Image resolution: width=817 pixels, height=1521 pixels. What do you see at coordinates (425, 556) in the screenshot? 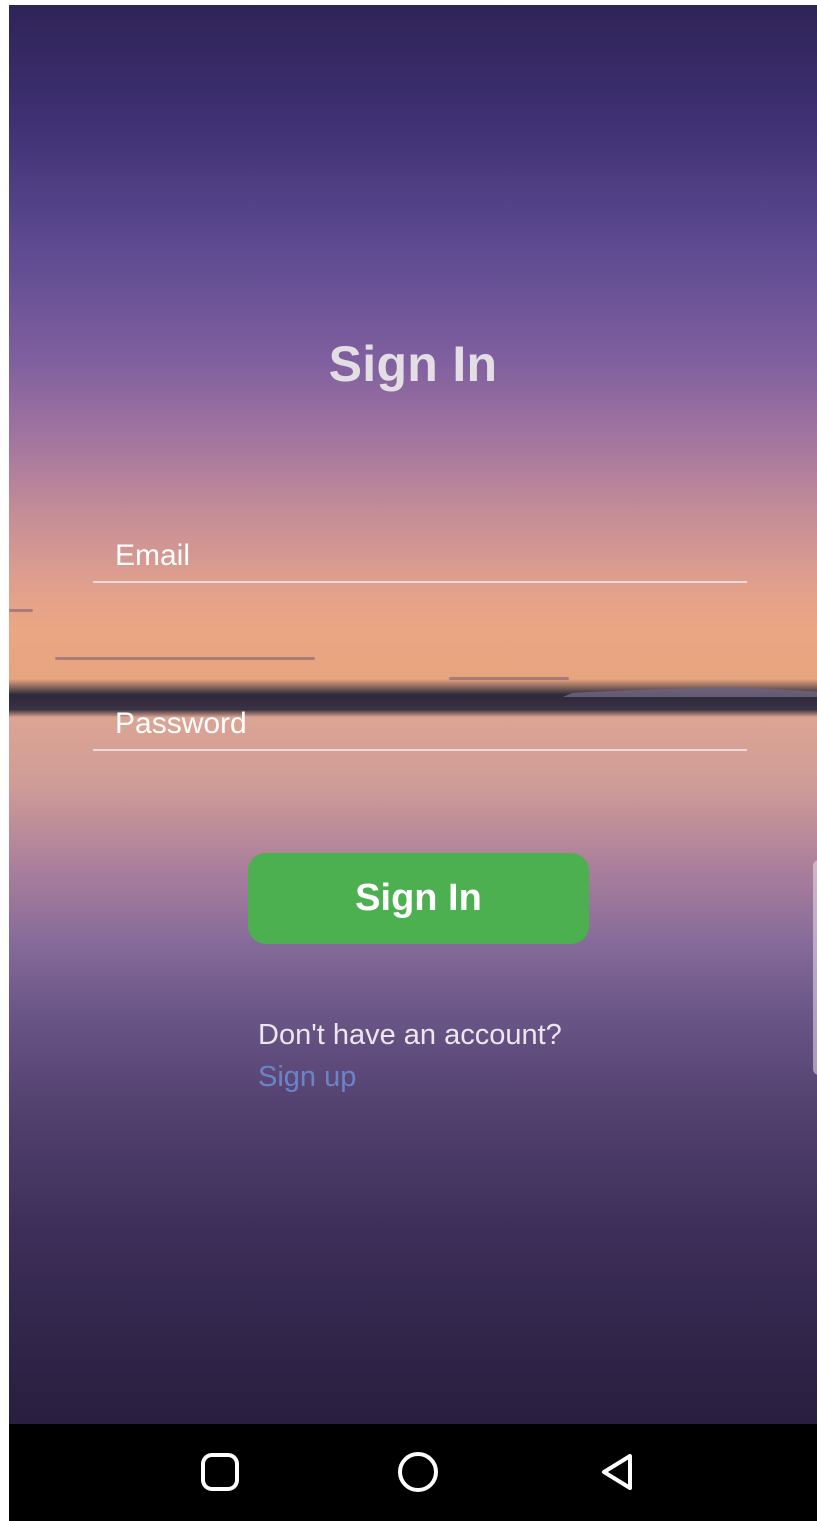
I see `email-input` at bounding box center [425, 556].